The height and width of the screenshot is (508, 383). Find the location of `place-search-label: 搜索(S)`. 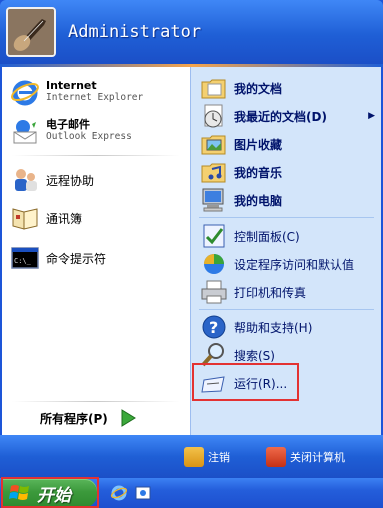

place-search-label: 搜索(S) is located at coordinates (254, 355).